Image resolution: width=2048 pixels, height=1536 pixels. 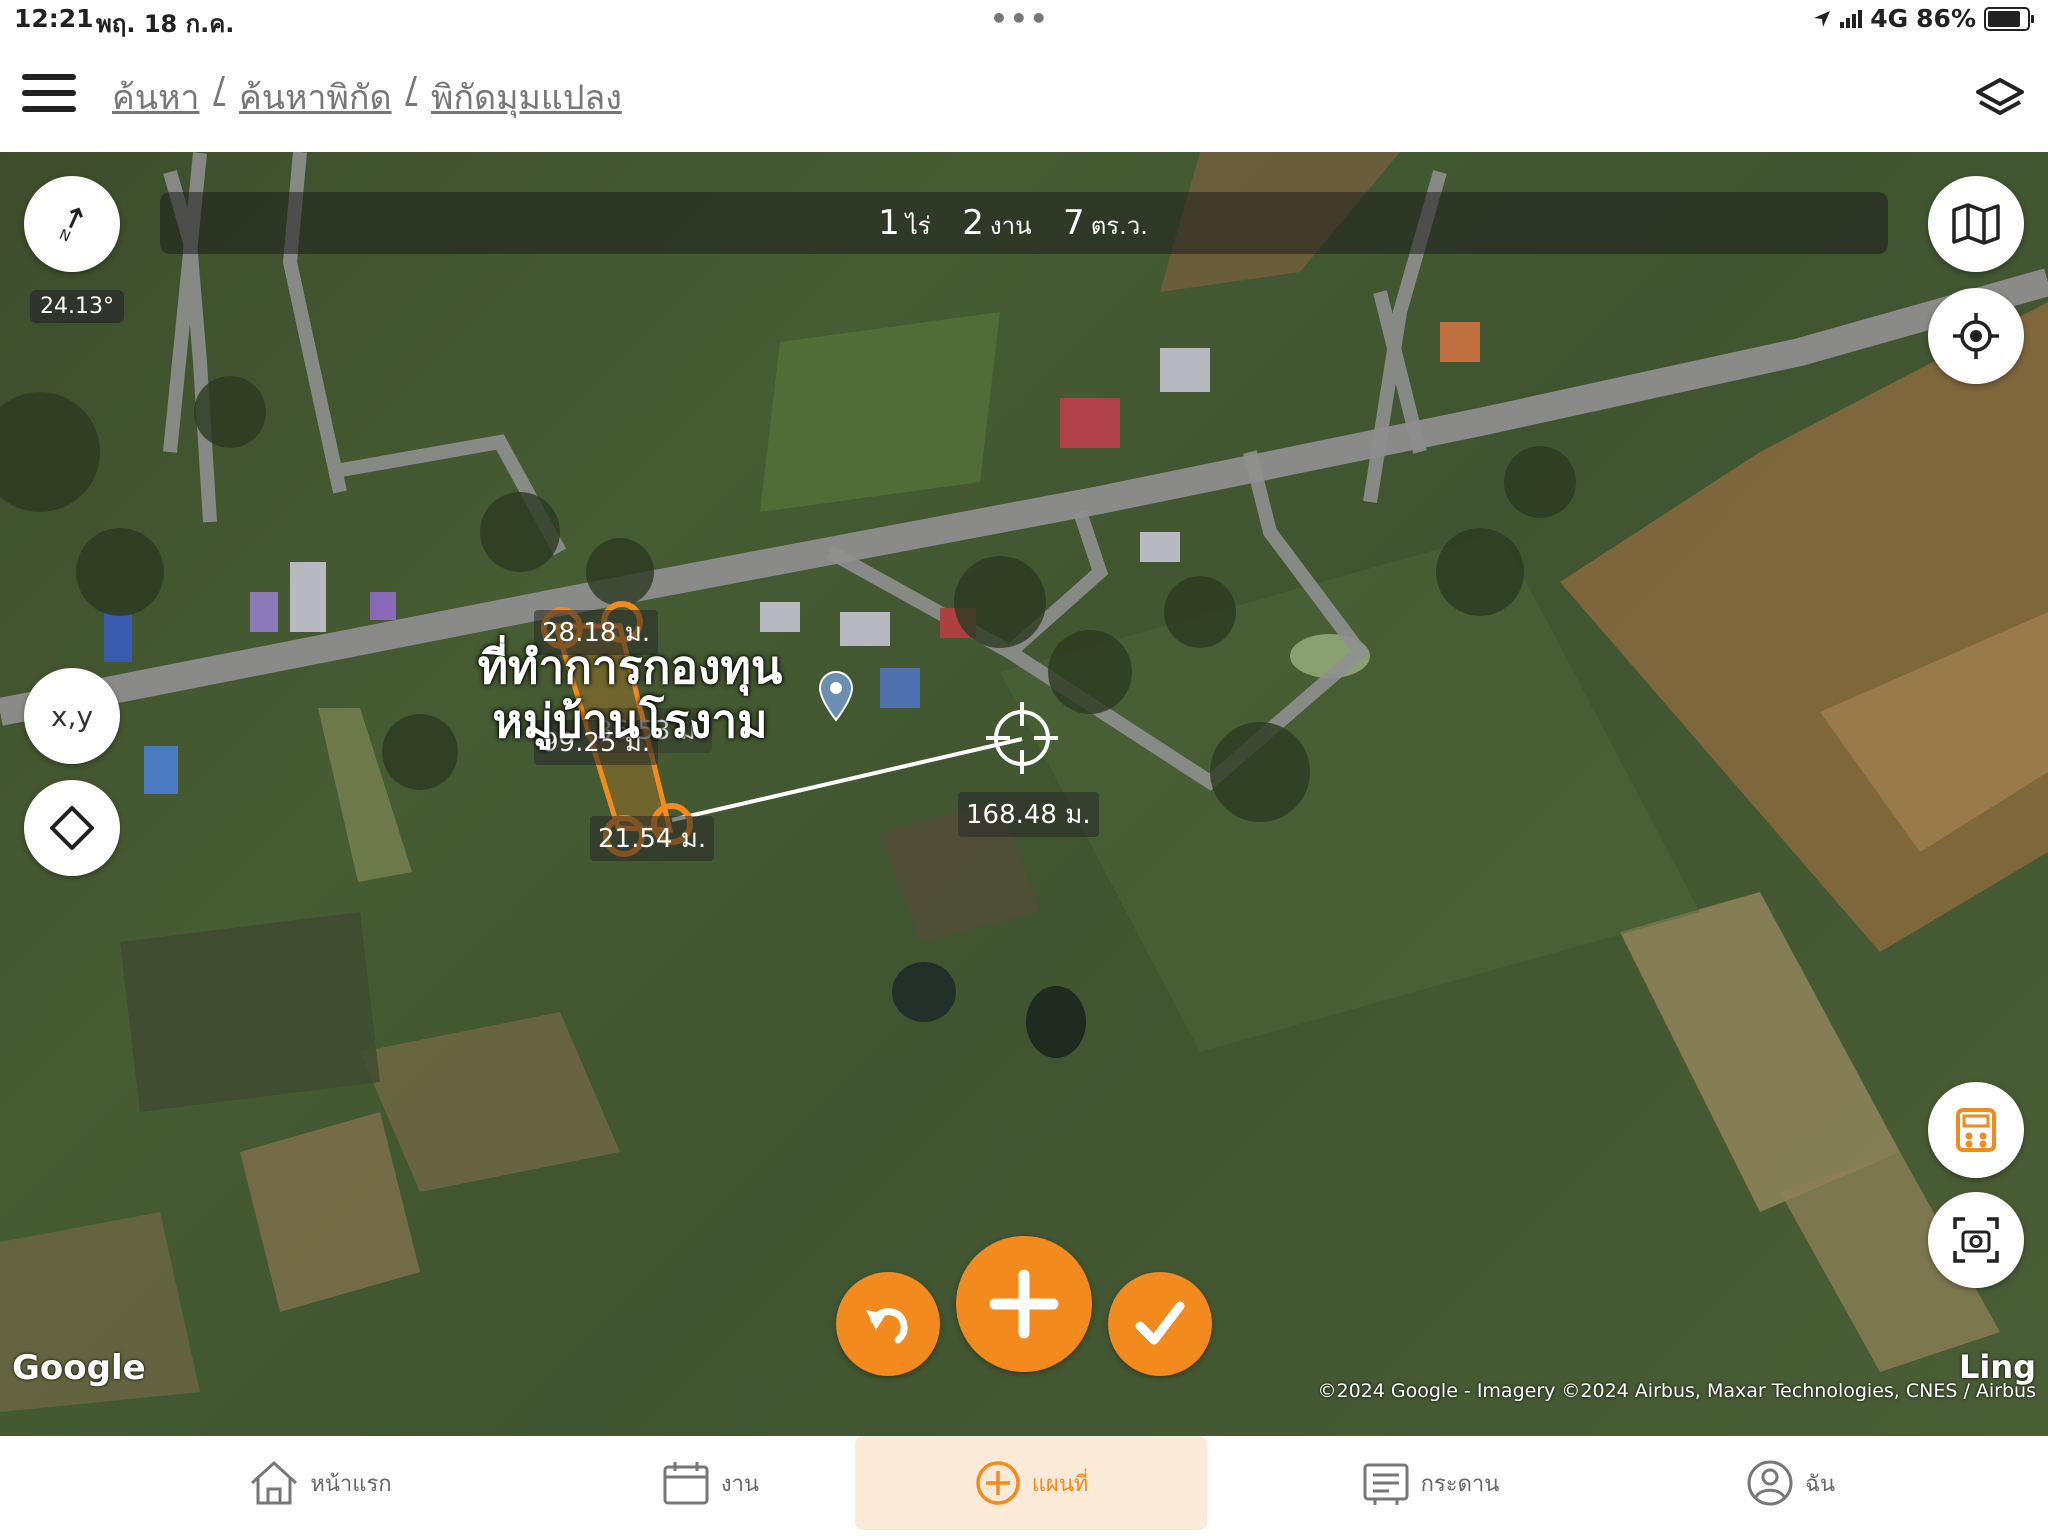 What do you see at coordinates (710, 1483) in the screenshot?
I see `tab-jobs: งาน` at bounding box center [710, 1483].